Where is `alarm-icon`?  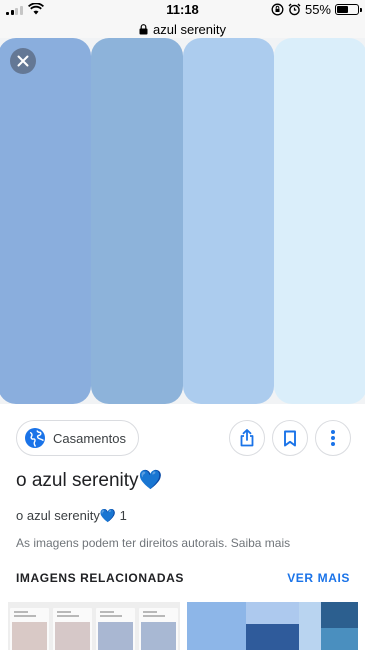 alarm-icon is located at coordinates (294, 9).